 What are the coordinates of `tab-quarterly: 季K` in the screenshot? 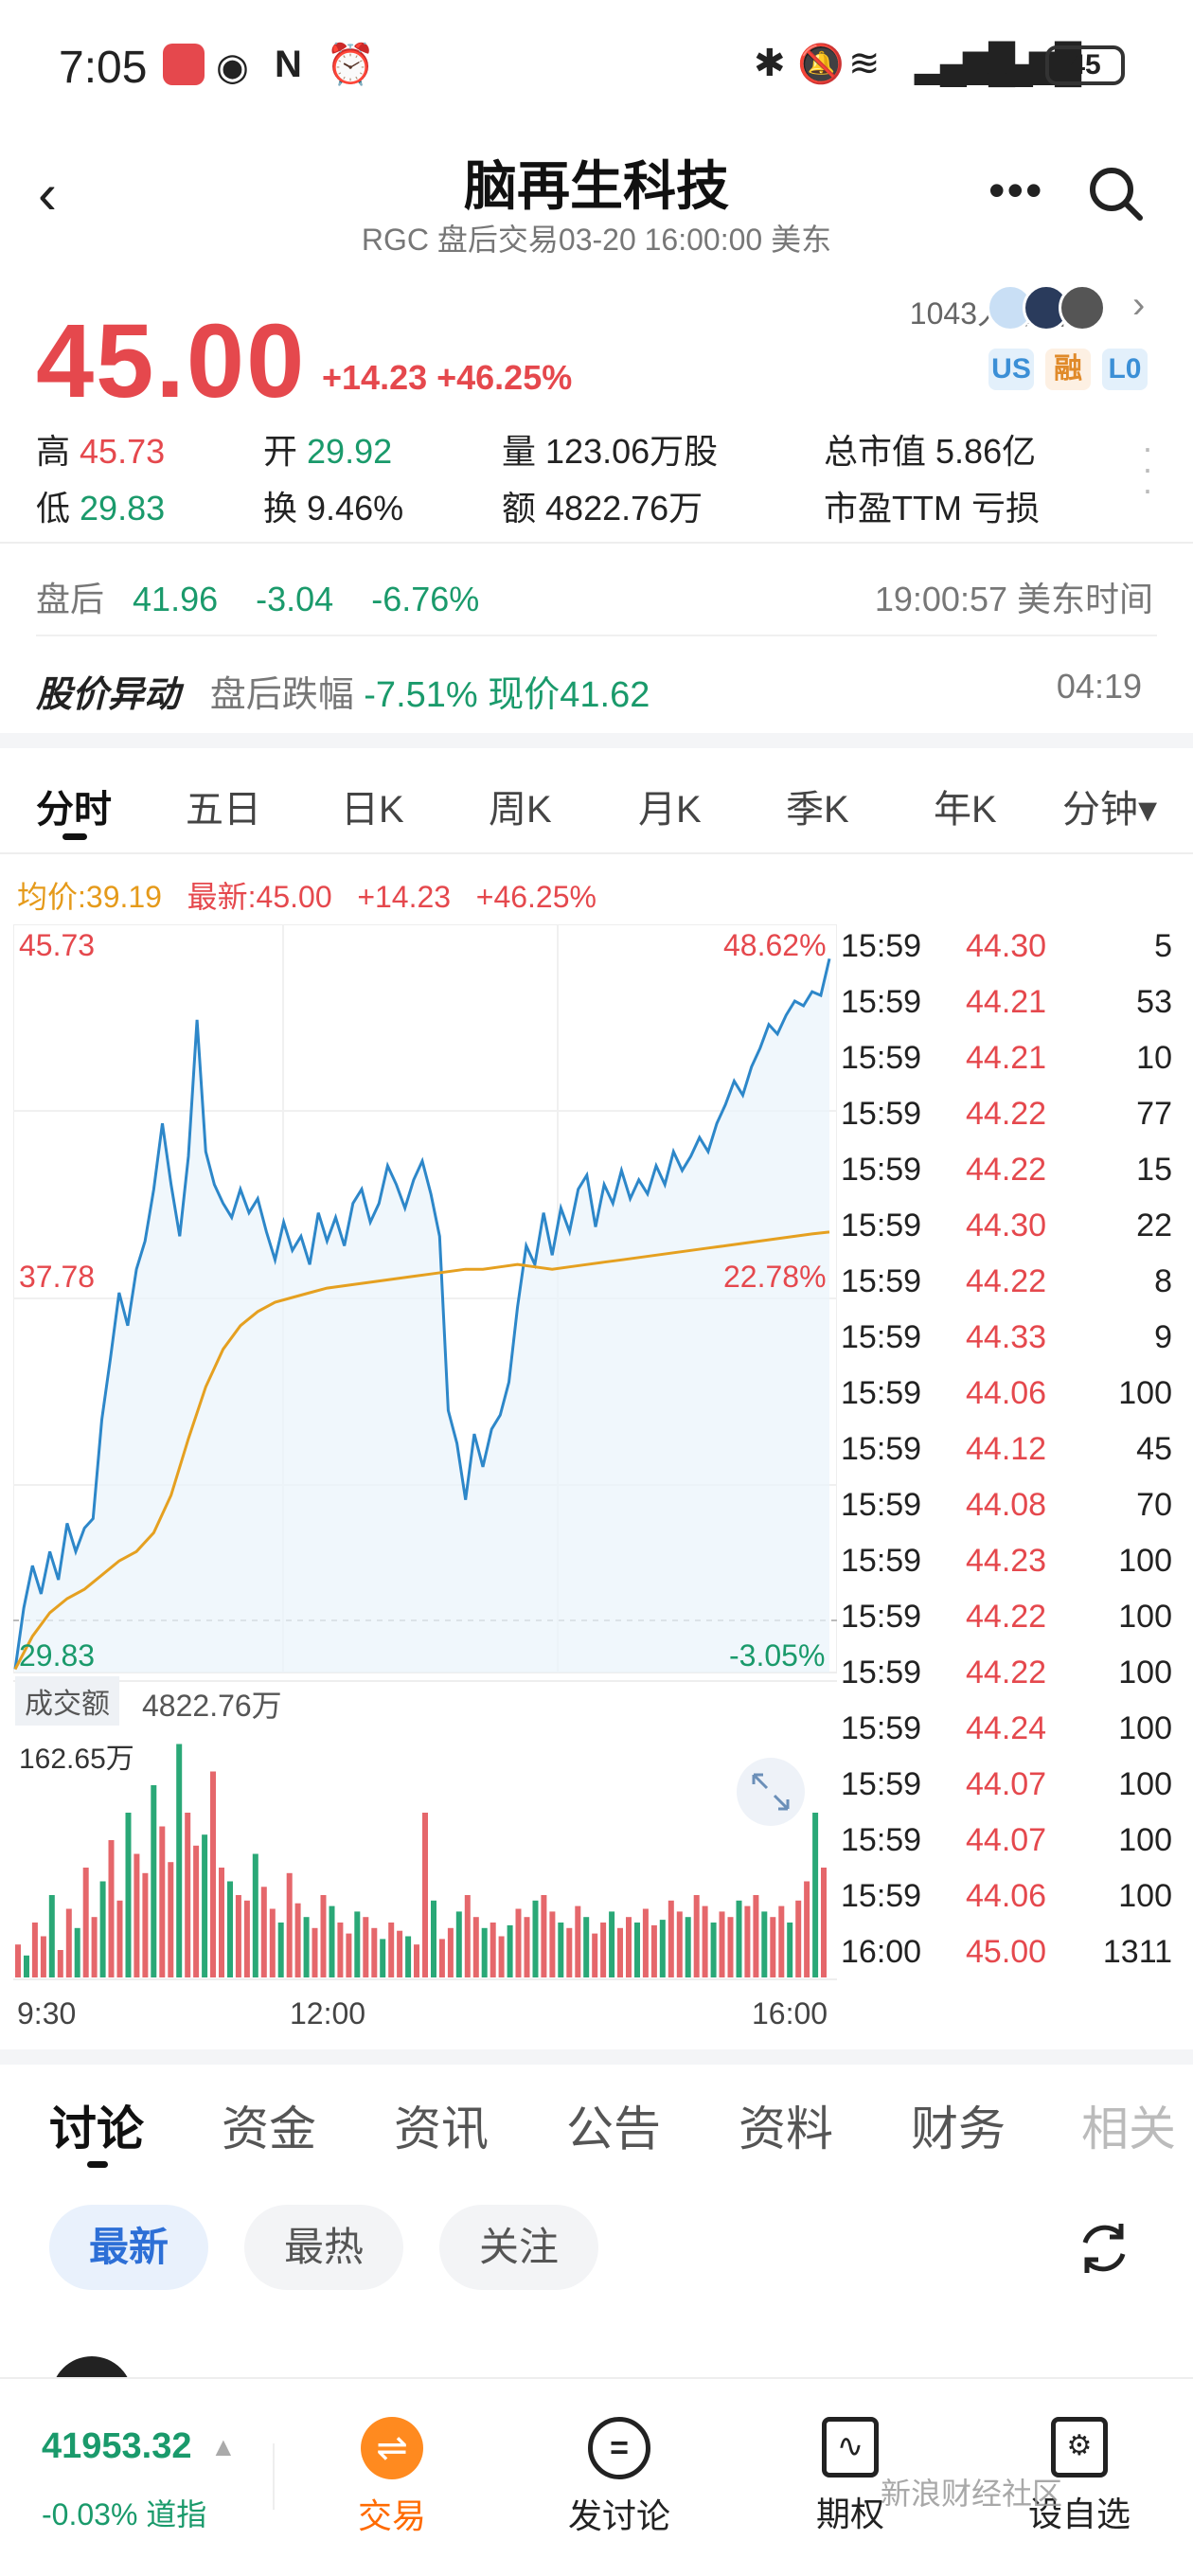 It's located at (817, 805).